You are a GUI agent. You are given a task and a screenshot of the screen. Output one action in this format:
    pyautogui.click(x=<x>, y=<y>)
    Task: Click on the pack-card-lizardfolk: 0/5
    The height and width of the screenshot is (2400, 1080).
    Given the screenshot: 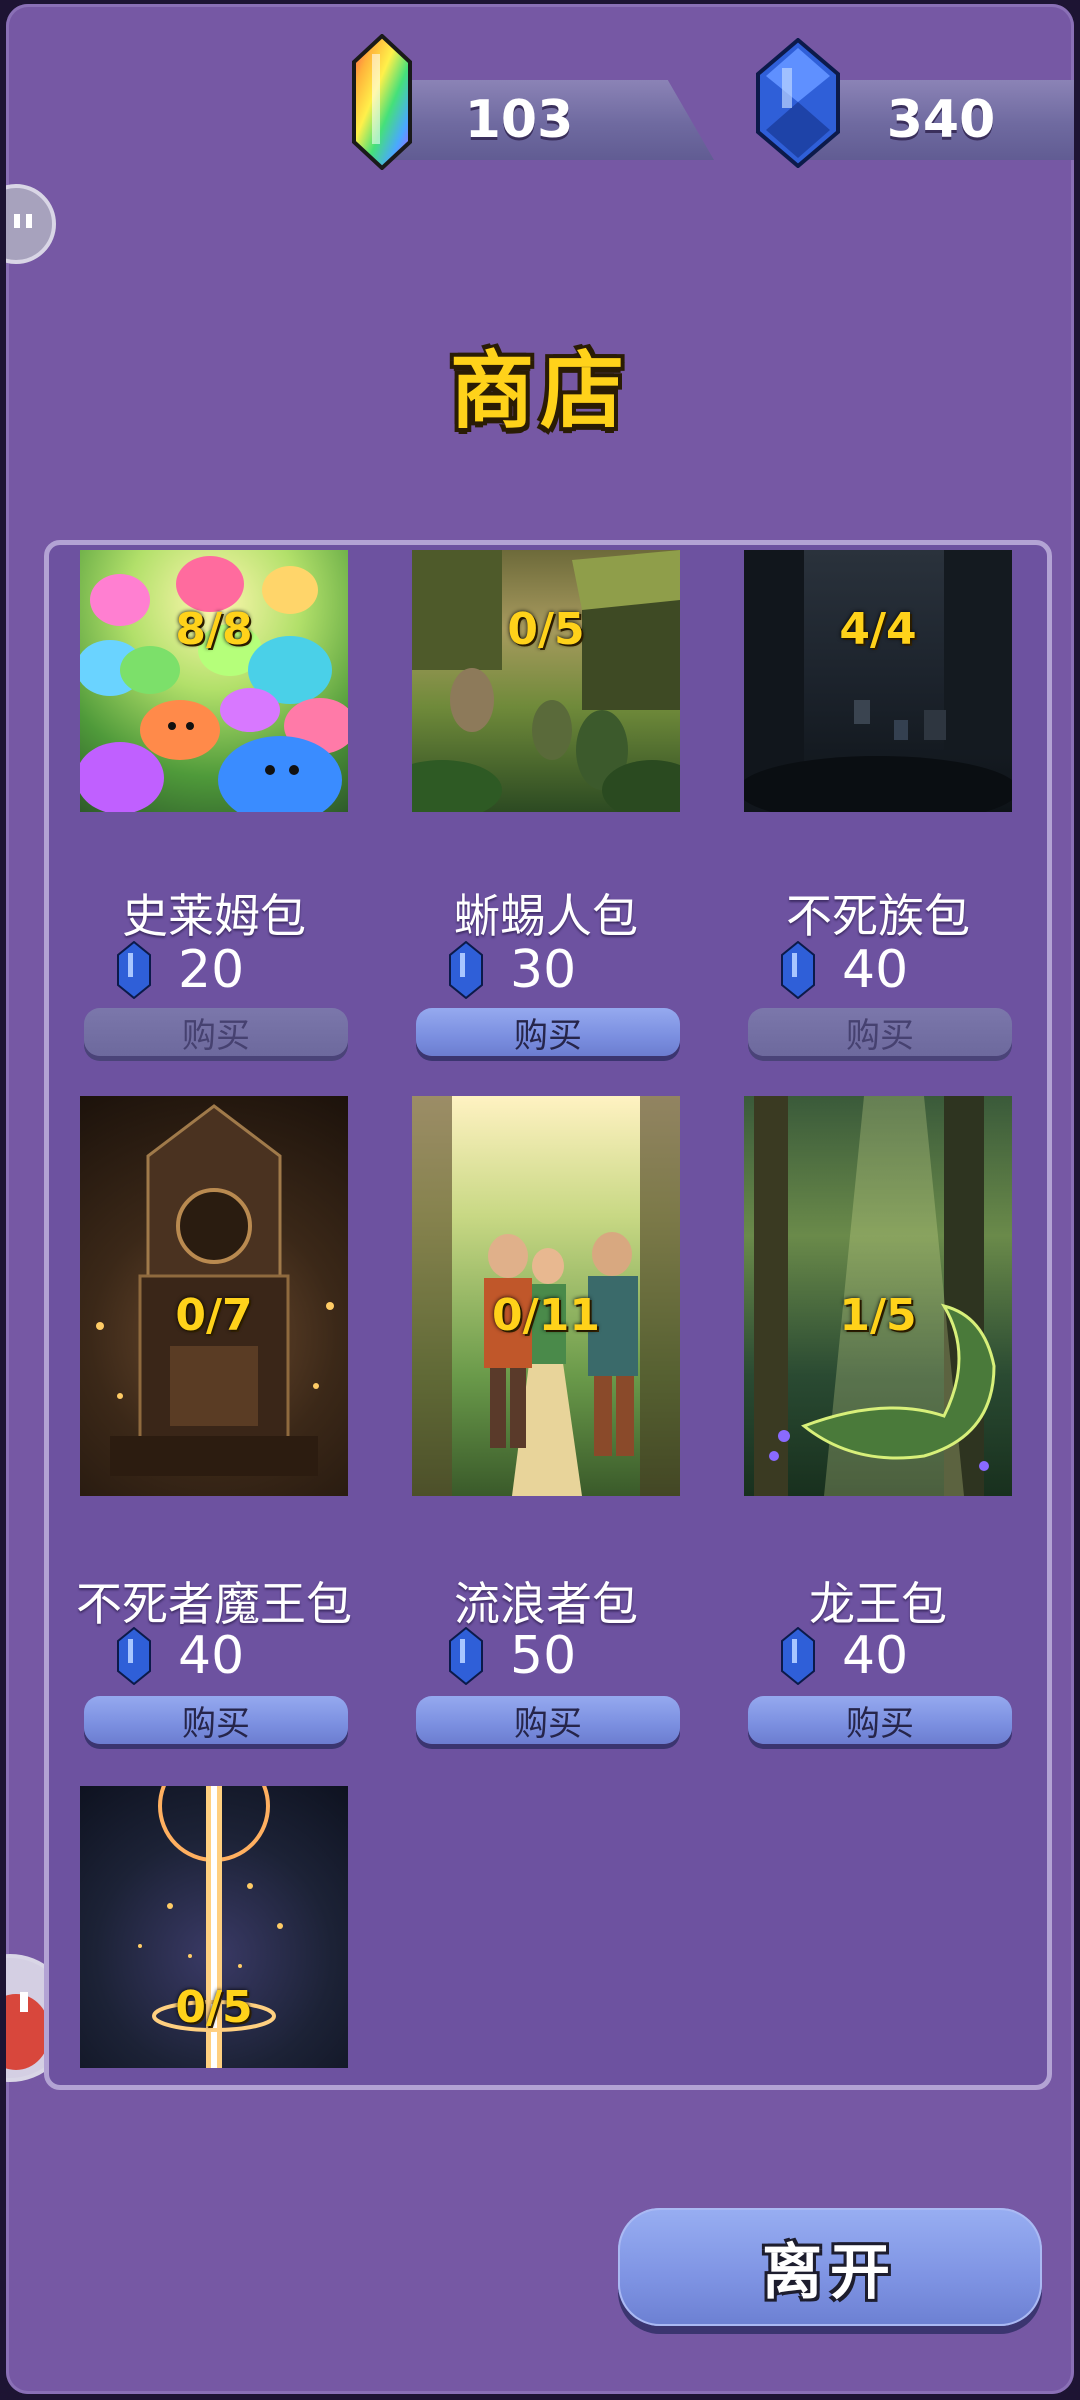 What is the action you would take?
    pyautogui.click(x=546, y=681)
    